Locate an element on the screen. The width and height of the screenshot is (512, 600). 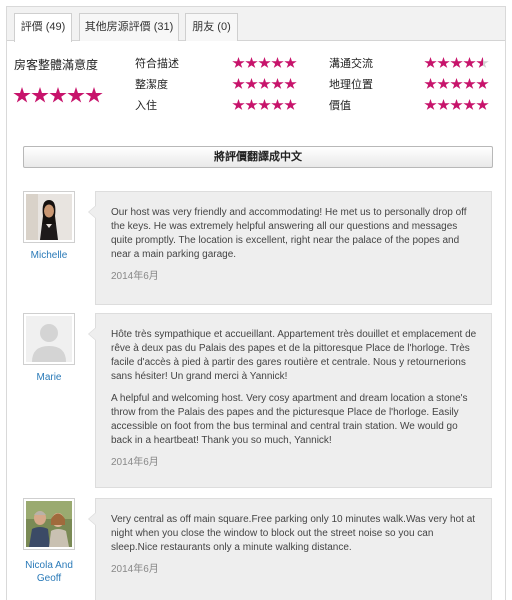
reviewer-name: Michelle is located at coordinates (49, 255).